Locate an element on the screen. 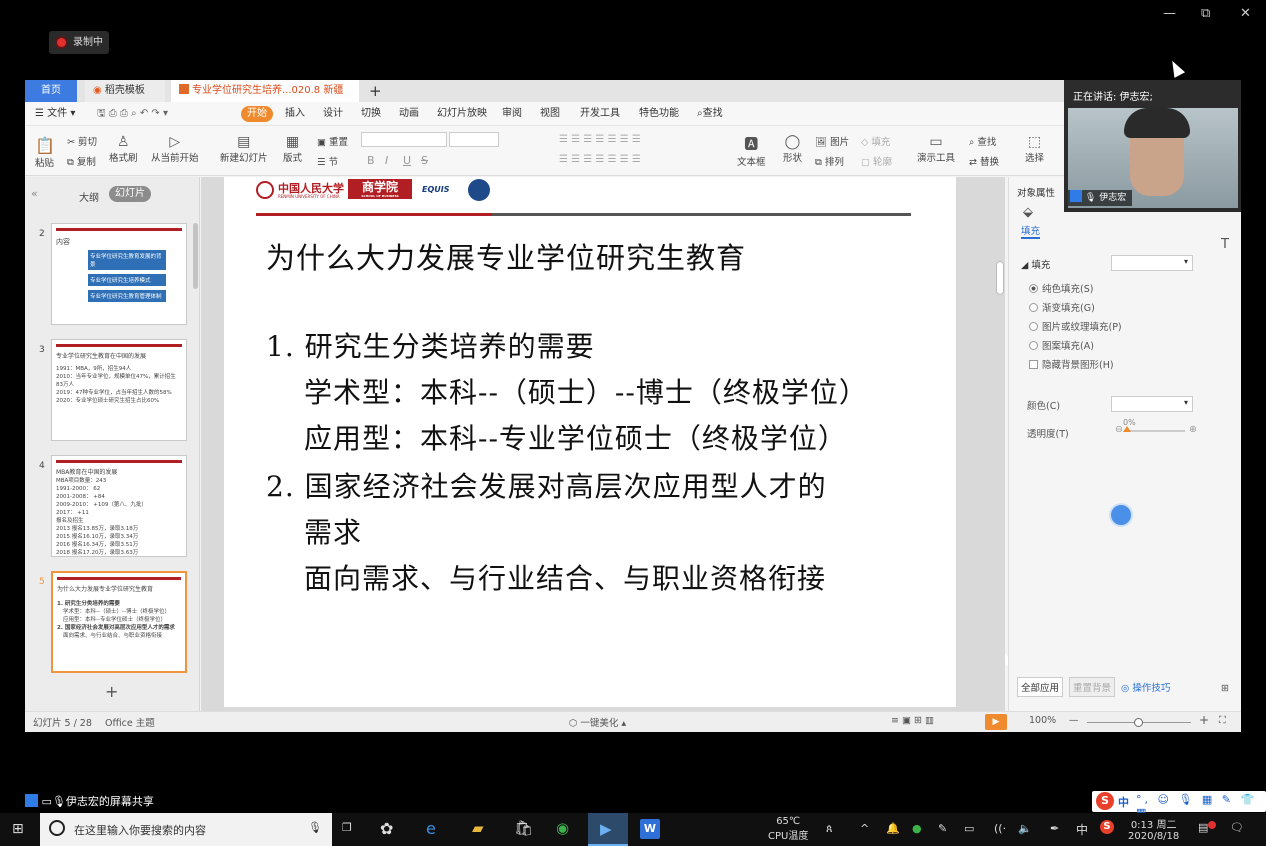 The image size is (1266, 846). slides-tab: 幻灯片 is located at coordinates (130, 194).